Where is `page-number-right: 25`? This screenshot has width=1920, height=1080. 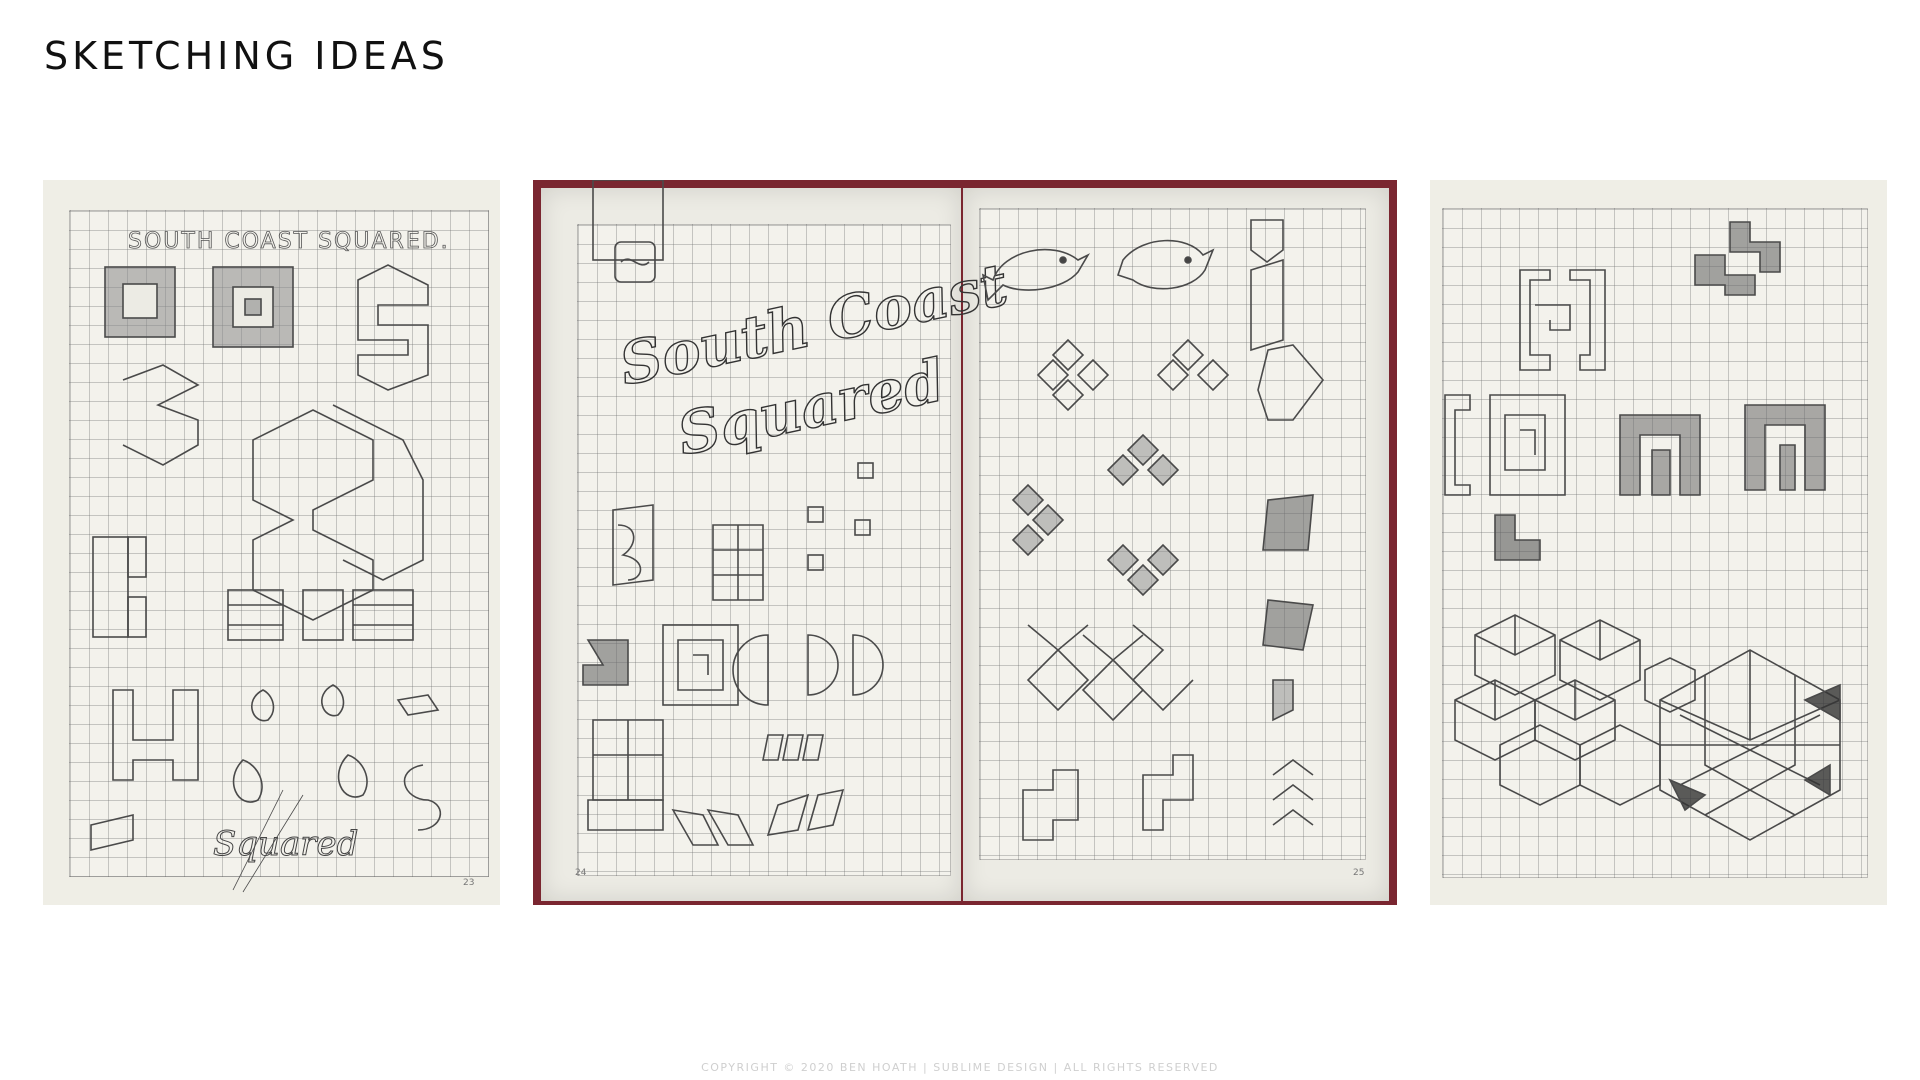
page-number-right: 25 is located at coordinates (1359, 873).